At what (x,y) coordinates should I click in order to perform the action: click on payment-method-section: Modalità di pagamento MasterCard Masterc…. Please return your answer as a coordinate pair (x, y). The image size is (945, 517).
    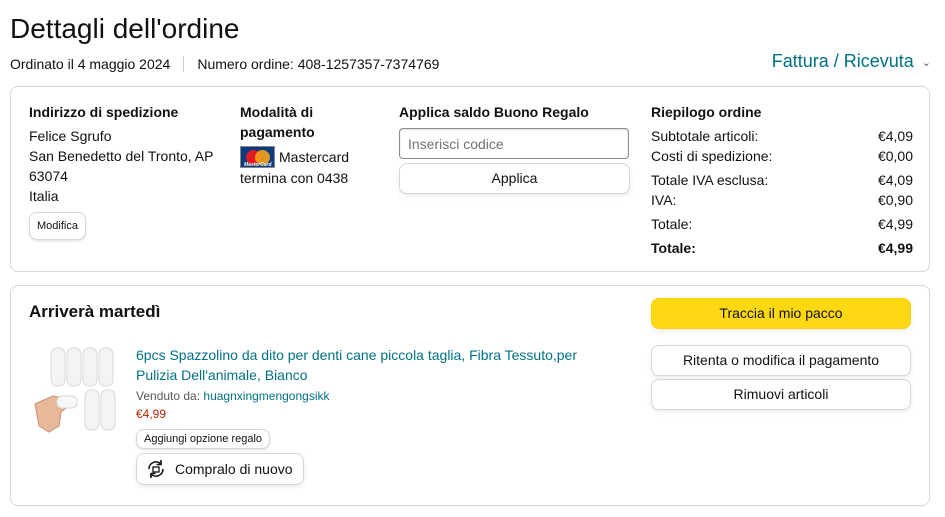
    Looking at the image, I should click on (312, 145).